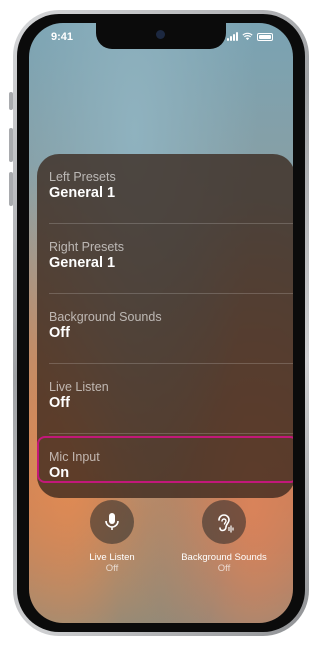 This screenshot has height=647, width=320. I want to click on list-item-background-sounds: Background Sounds Off, so click(165, 329).